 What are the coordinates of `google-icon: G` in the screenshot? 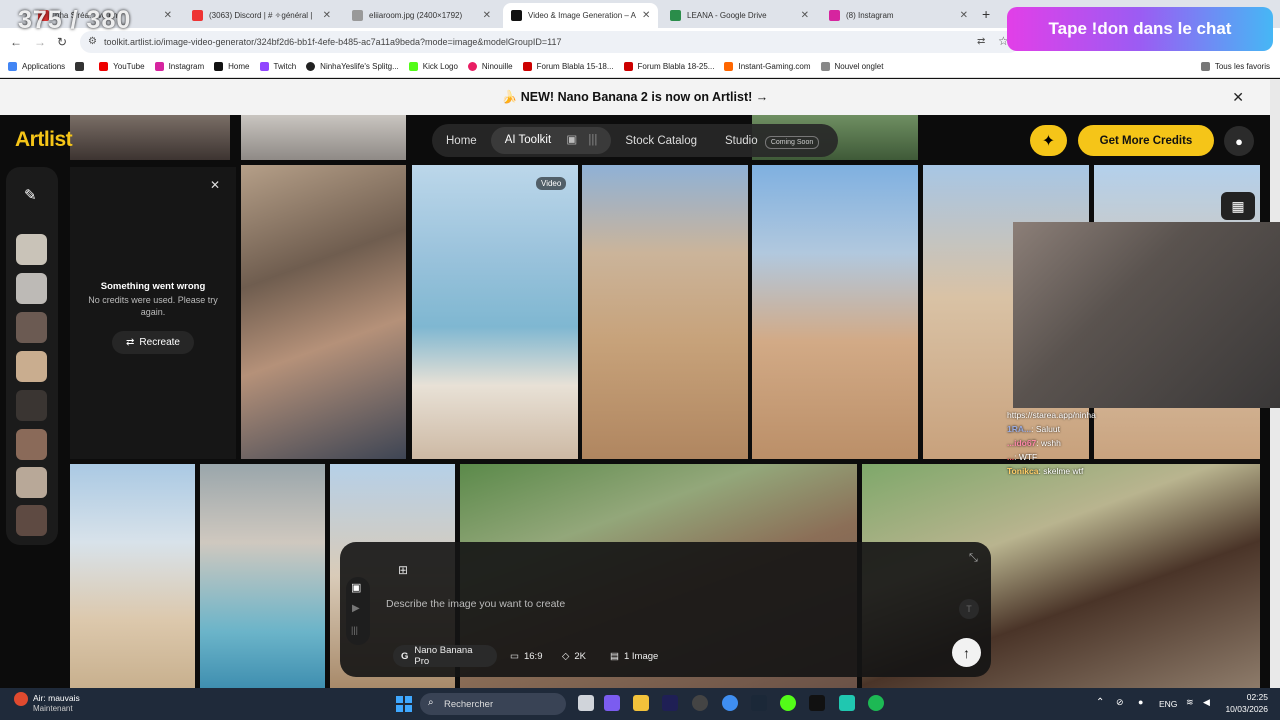 It's located at (405, 656).